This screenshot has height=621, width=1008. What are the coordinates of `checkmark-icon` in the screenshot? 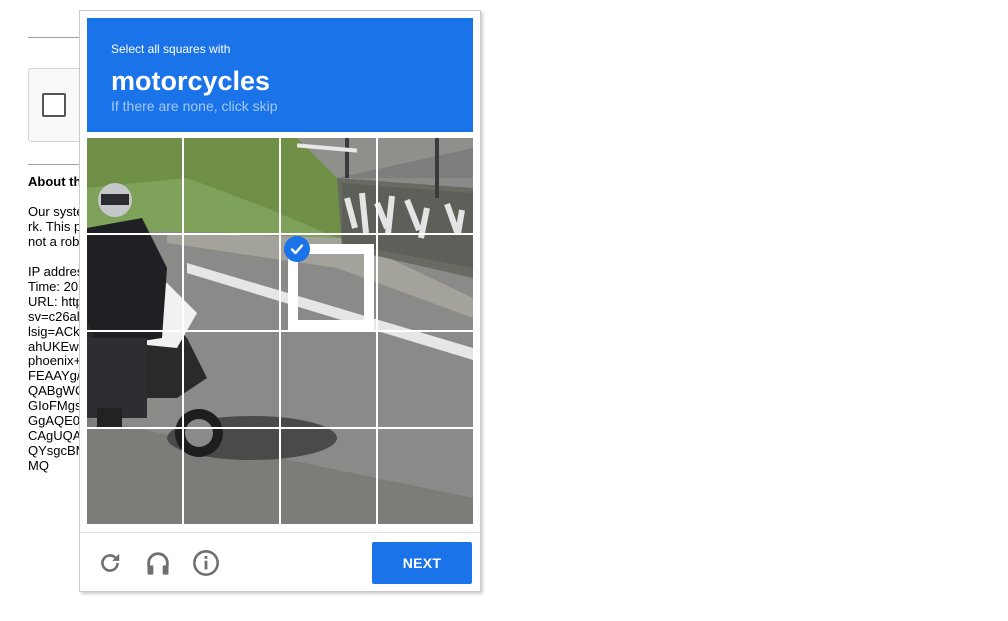 It's located at (297, 249).